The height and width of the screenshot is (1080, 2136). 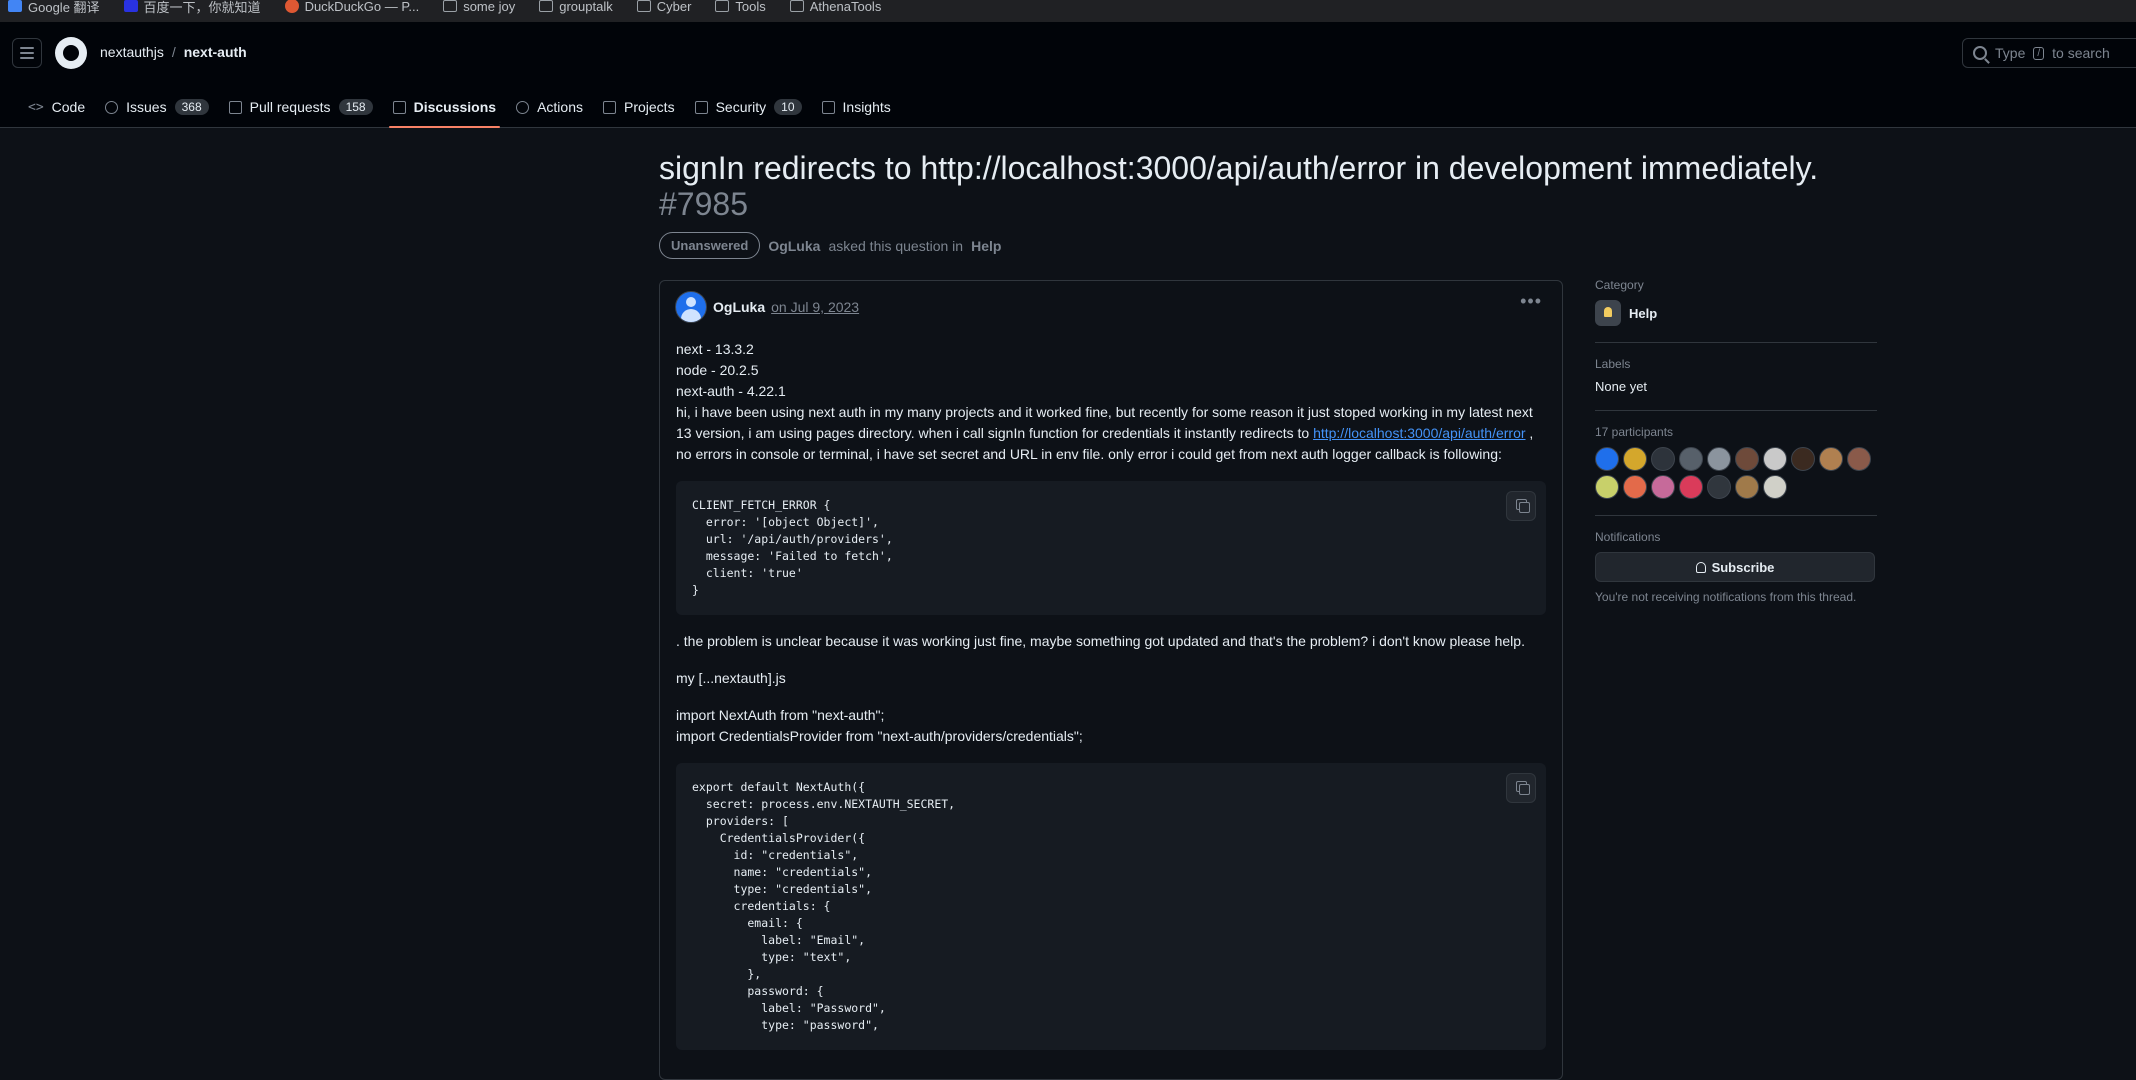 What do you see at coordinates (576, 7) in the screenshot?
I see `bookmark-grouptalk: grouptalk` at bounding box center [576, 7].